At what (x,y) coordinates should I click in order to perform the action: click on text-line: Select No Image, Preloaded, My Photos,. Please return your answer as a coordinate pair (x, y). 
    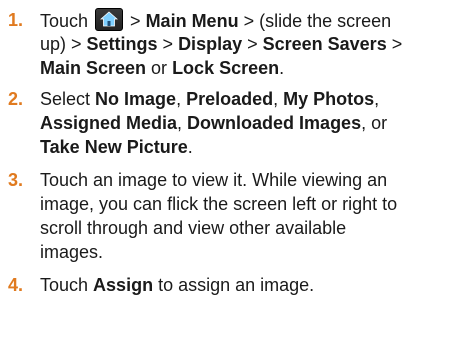
    Looking at the image, I should click on (210, 99).